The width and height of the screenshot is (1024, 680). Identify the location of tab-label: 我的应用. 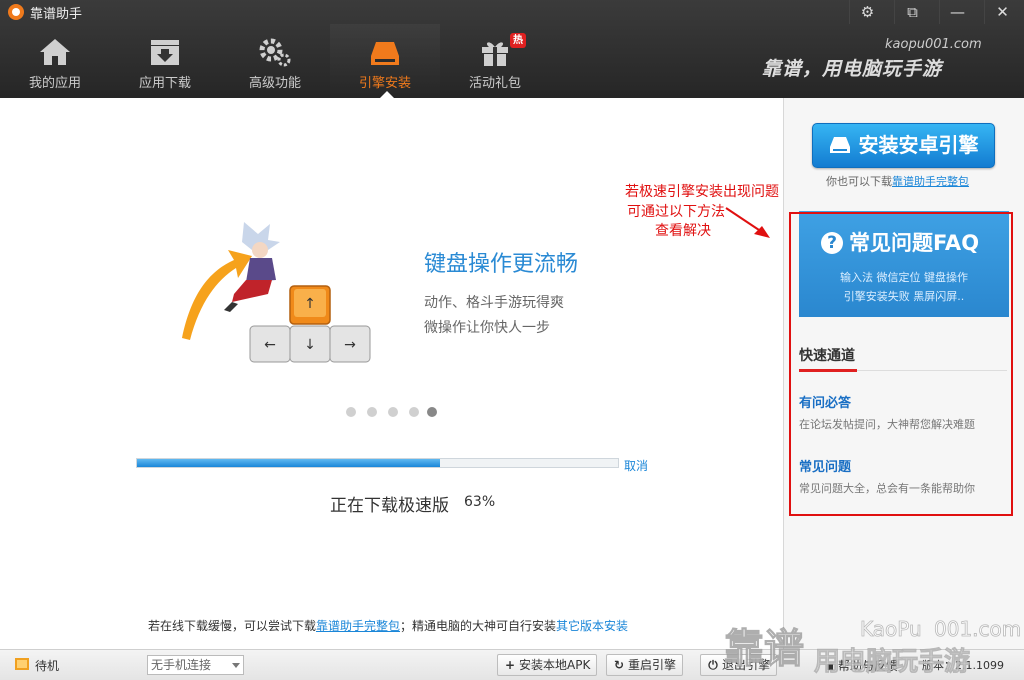
(54, 83).